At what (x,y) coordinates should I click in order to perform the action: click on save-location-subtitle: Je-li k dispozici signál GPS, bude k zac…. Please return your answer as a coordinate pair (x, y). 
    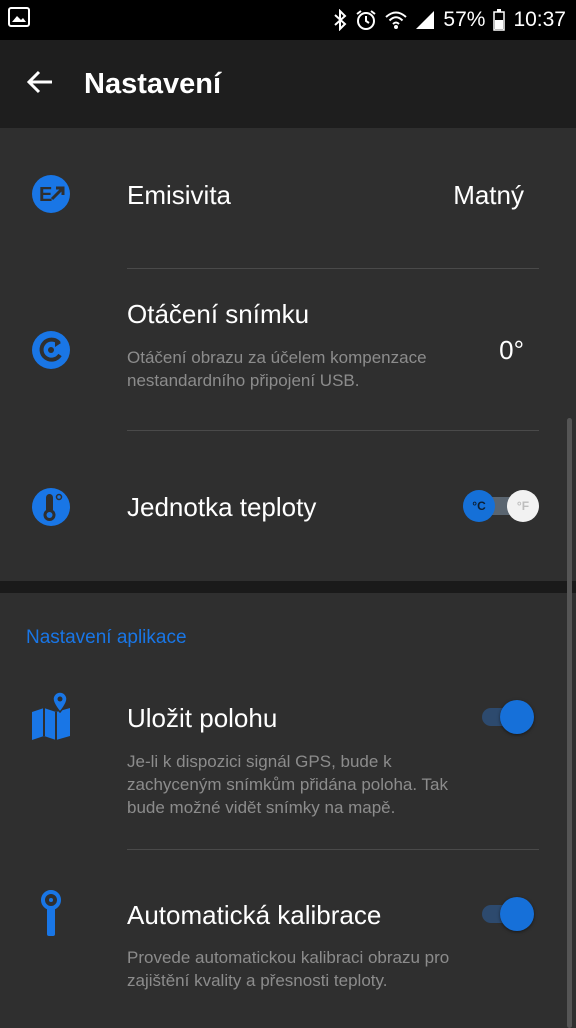
    Looking at the image, I should click on (287, 784).